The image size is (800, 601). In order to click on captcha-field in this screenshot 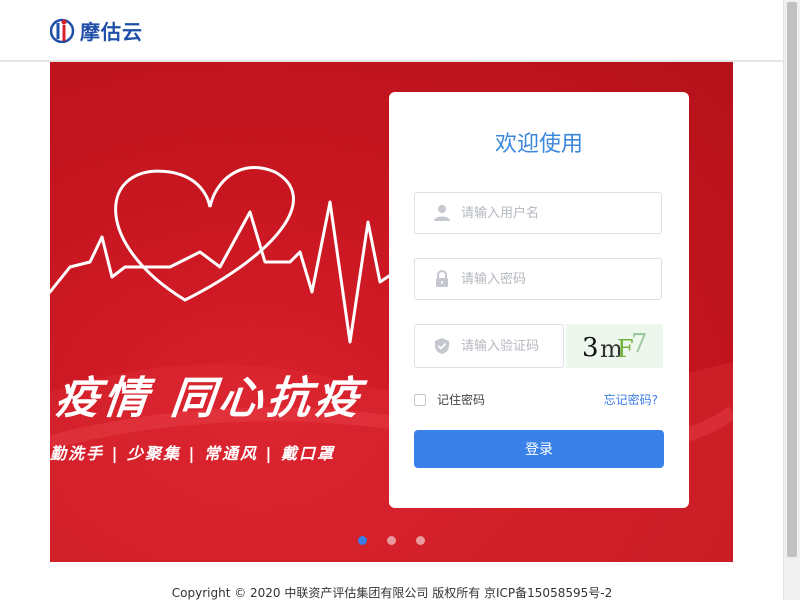, I will do `click(489, 346)`.